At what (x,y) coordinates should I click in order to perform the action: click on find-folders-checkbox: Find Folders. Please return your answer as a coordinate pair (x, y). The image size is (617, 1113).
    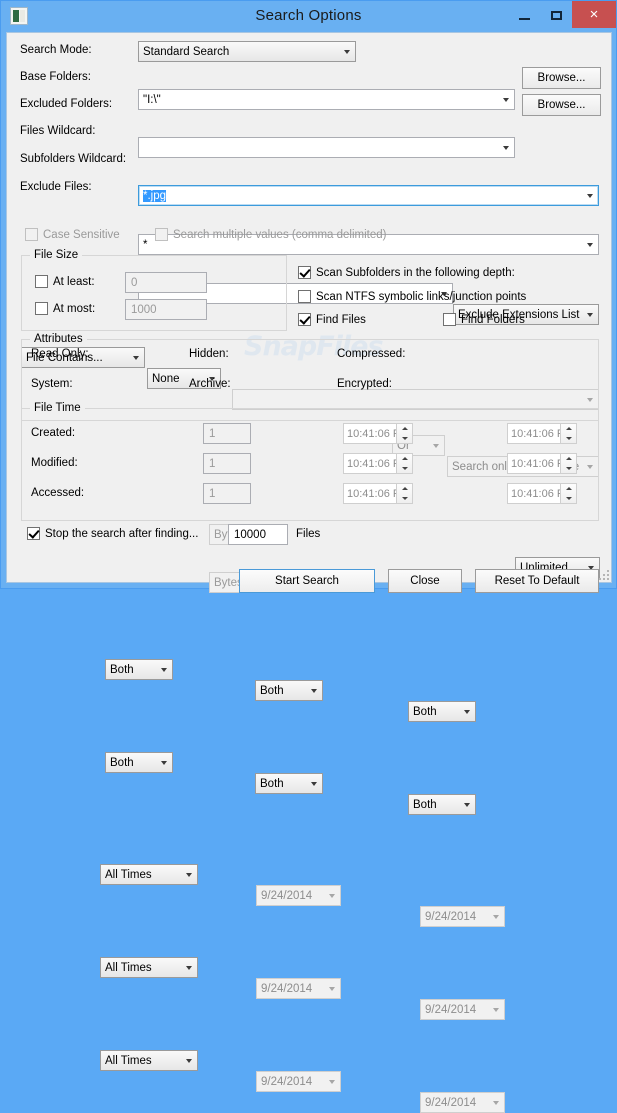
    Looking at the image, I should click on (484, 319).